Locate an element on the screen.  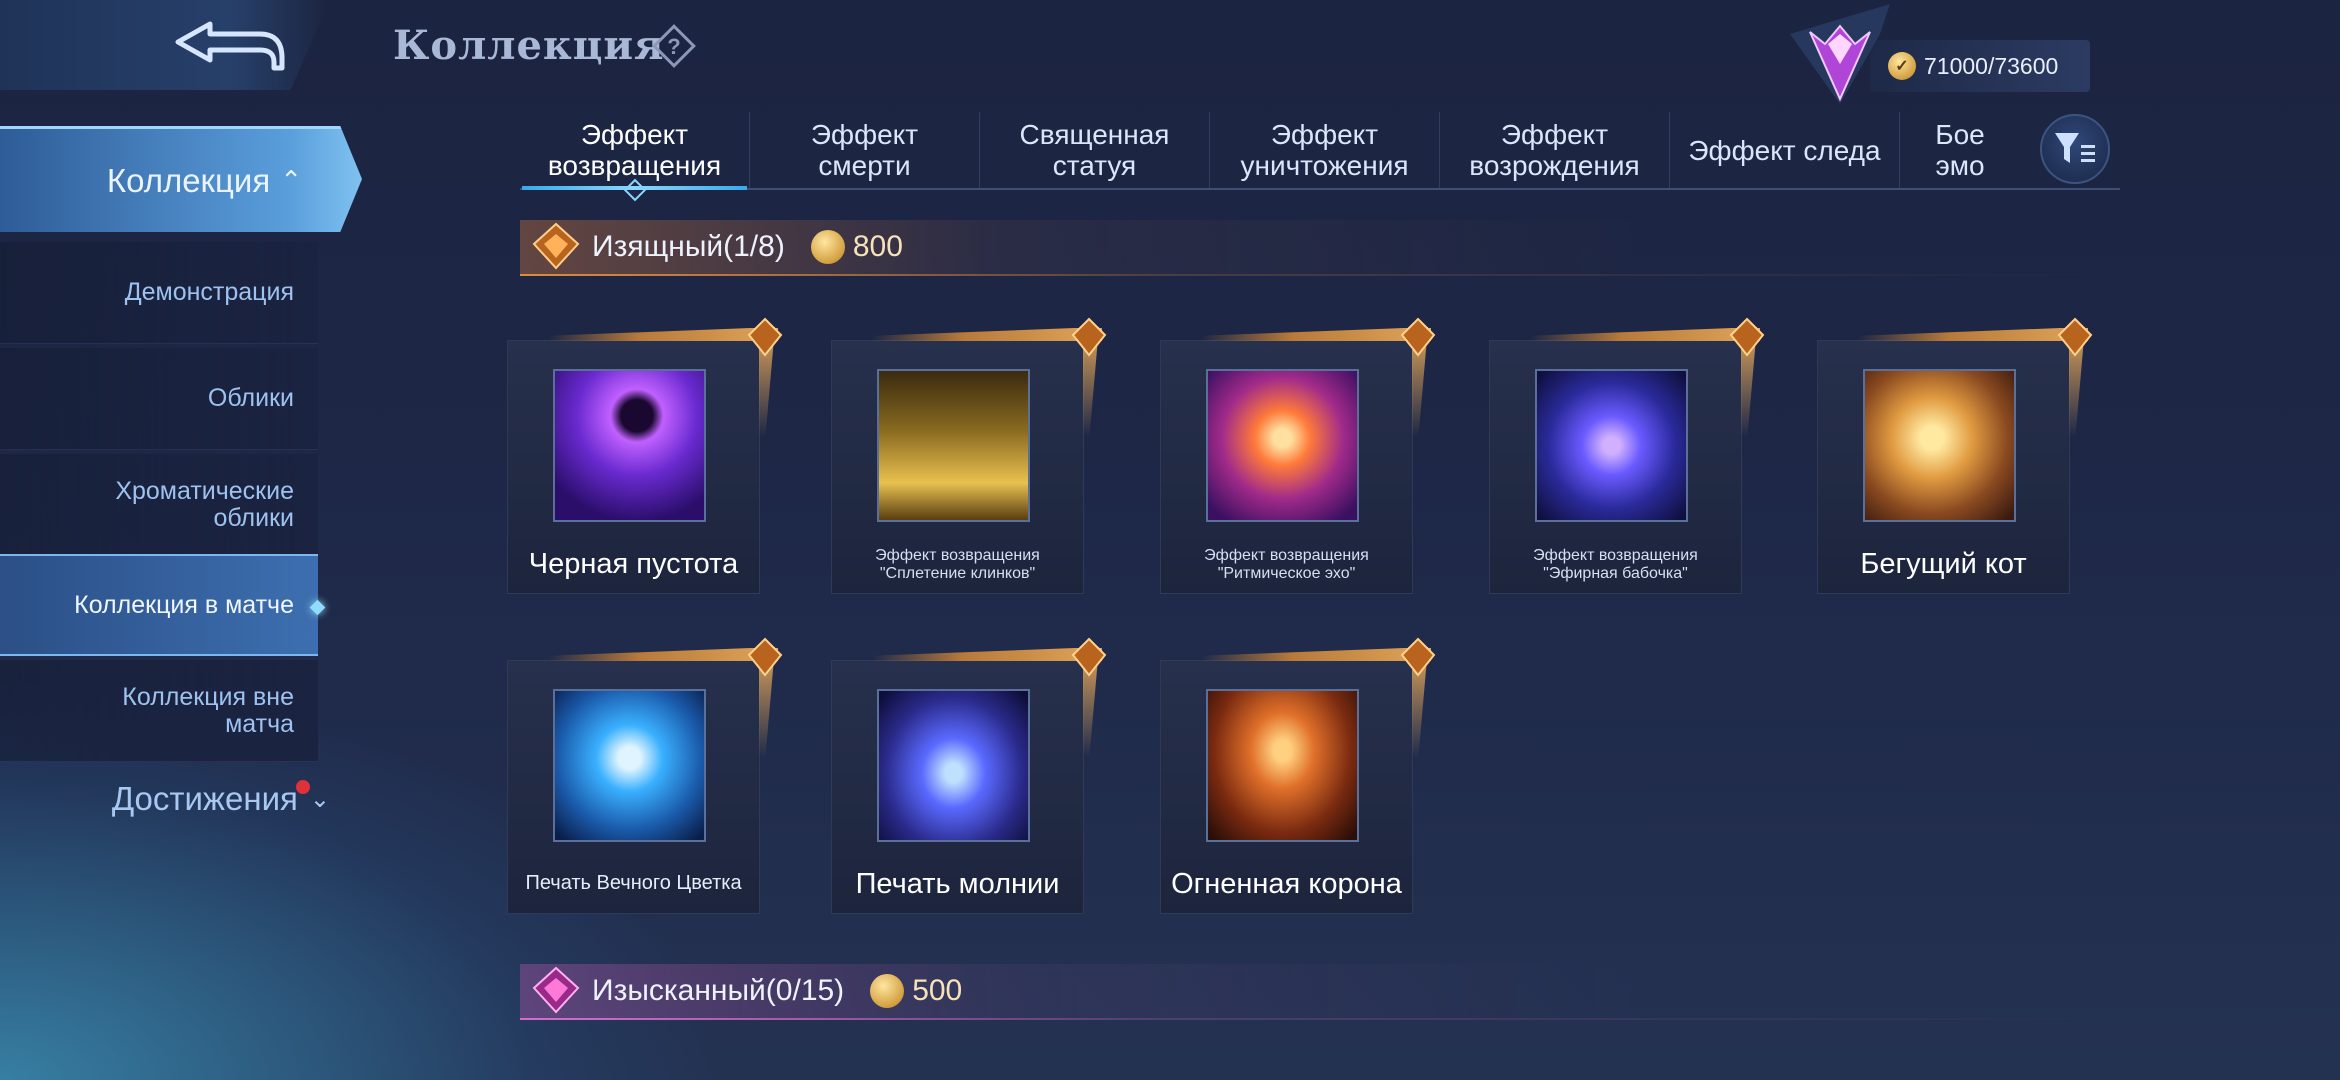
active-indicator is located at coordinates (317, 607).